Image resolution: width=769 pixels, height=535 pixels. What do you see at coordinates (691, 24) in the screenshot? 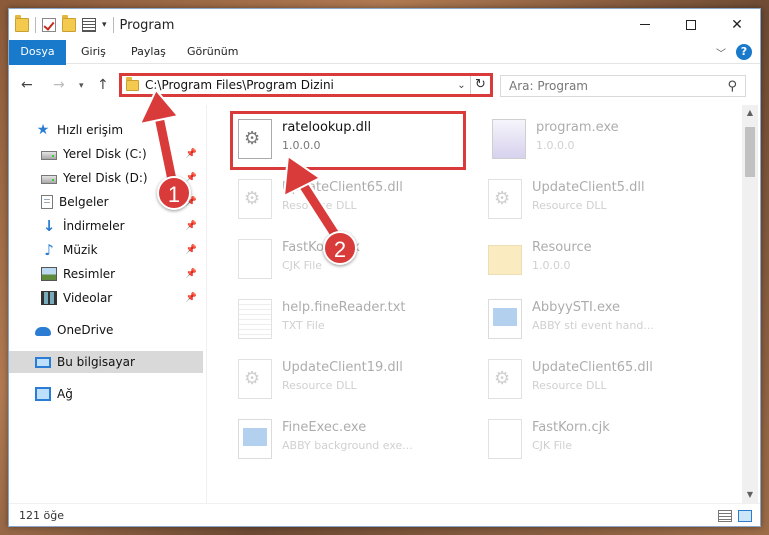
I see `maximize-button` at bounding box center [691, 24].